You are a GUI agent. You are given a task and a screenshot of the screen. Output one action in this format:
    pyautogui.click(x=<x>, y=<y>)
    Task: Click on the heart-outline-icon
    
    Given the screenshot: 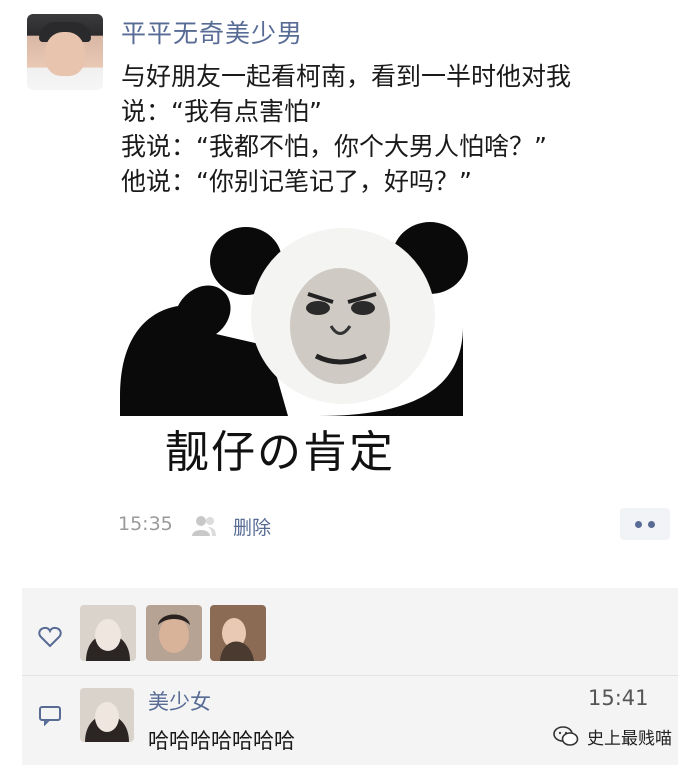 What is the action you would take?
    pyautogui.click(x=50, y=637)
    